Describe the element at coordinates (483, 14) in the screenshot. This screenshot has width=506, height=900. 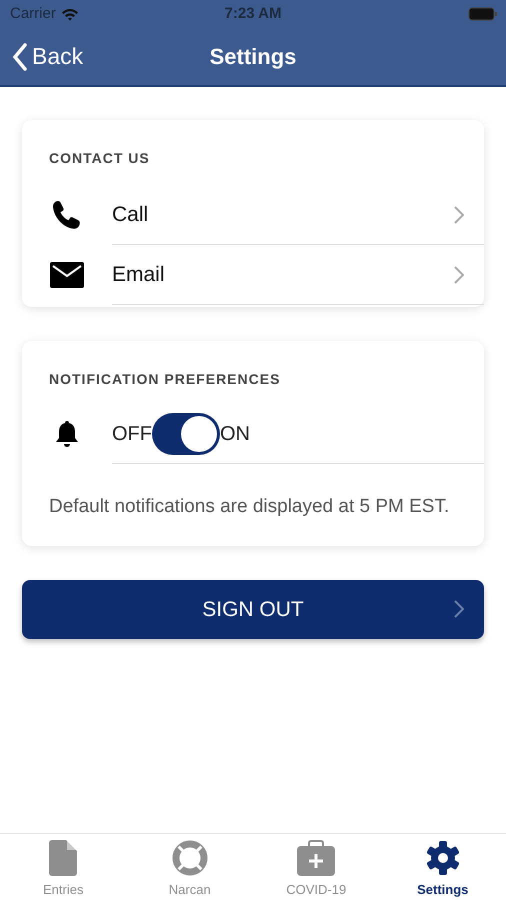
I see `battery-icon` at that location.